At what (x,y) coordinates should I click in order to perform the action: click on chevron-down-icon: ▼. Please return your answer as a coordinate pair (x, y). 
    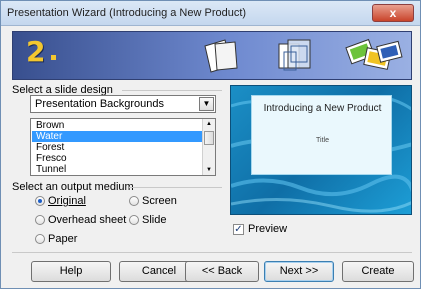
    Looking at the image, I should click on (206, 104).